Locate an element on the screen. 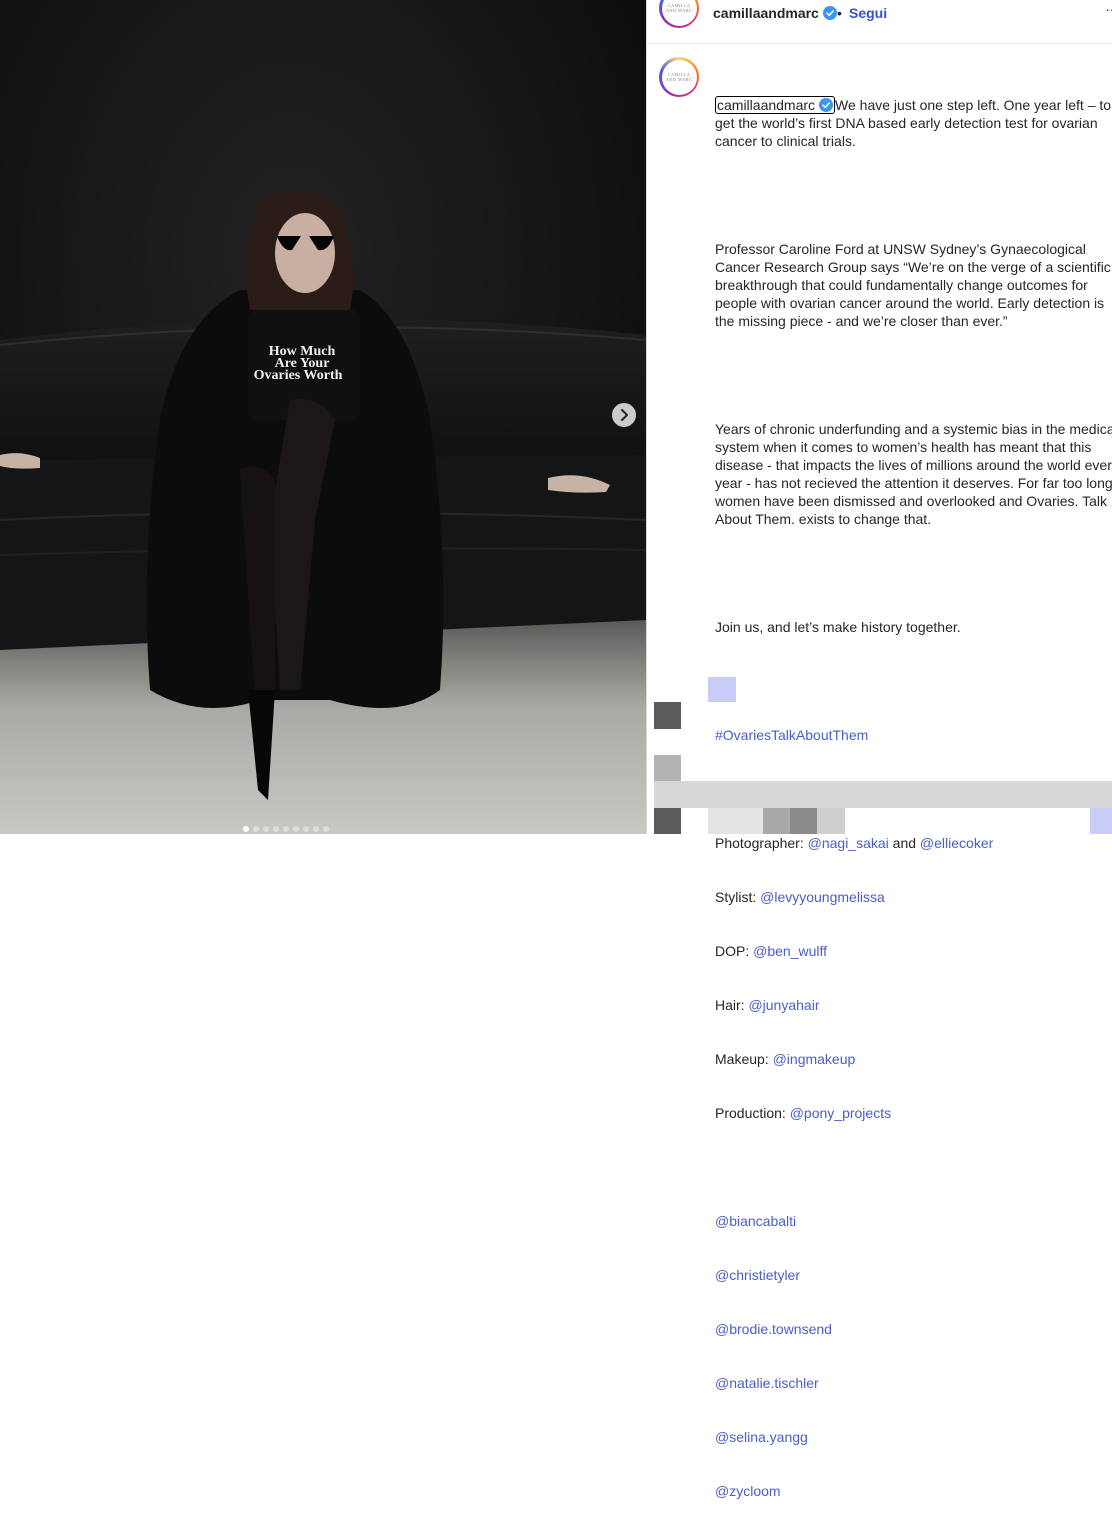  chevron-right-icon is located at coordinates (624, 415).